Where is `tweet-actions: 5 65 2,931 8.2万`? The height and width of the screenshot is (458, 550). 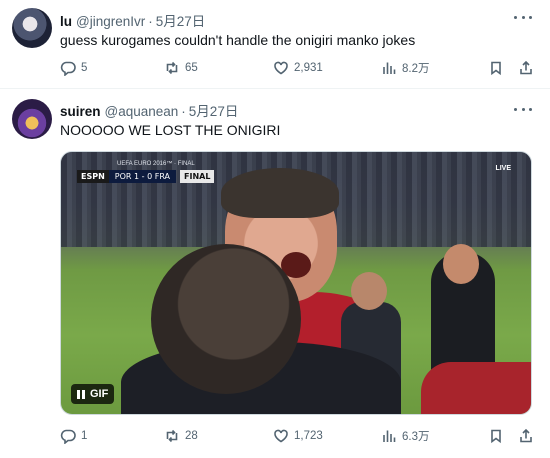 tweet-actions: 5 65 2,931 8.2万 is located at coordinates (299, 69).